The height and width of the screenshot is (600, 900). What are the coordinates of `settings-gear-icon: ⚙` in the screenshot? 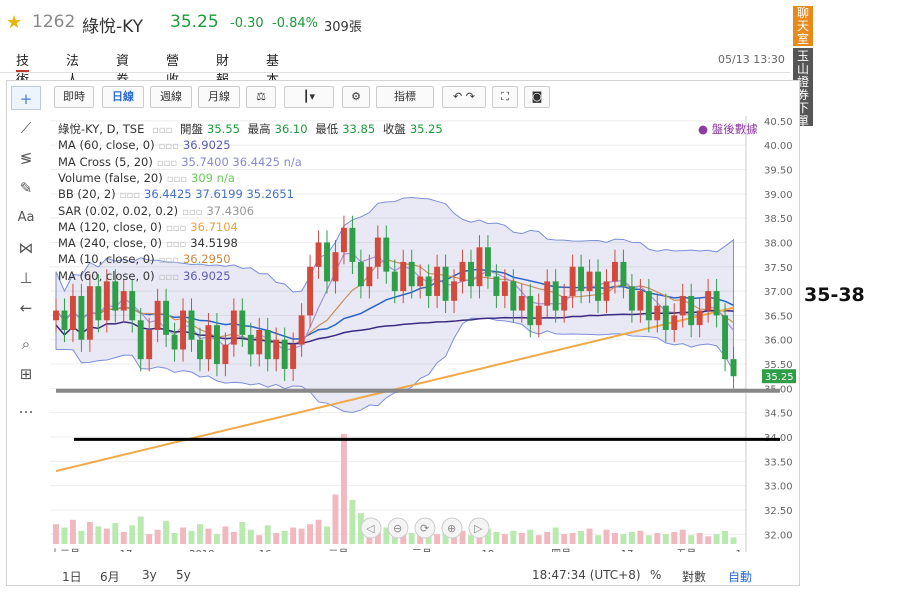 It's located at (356, 97).